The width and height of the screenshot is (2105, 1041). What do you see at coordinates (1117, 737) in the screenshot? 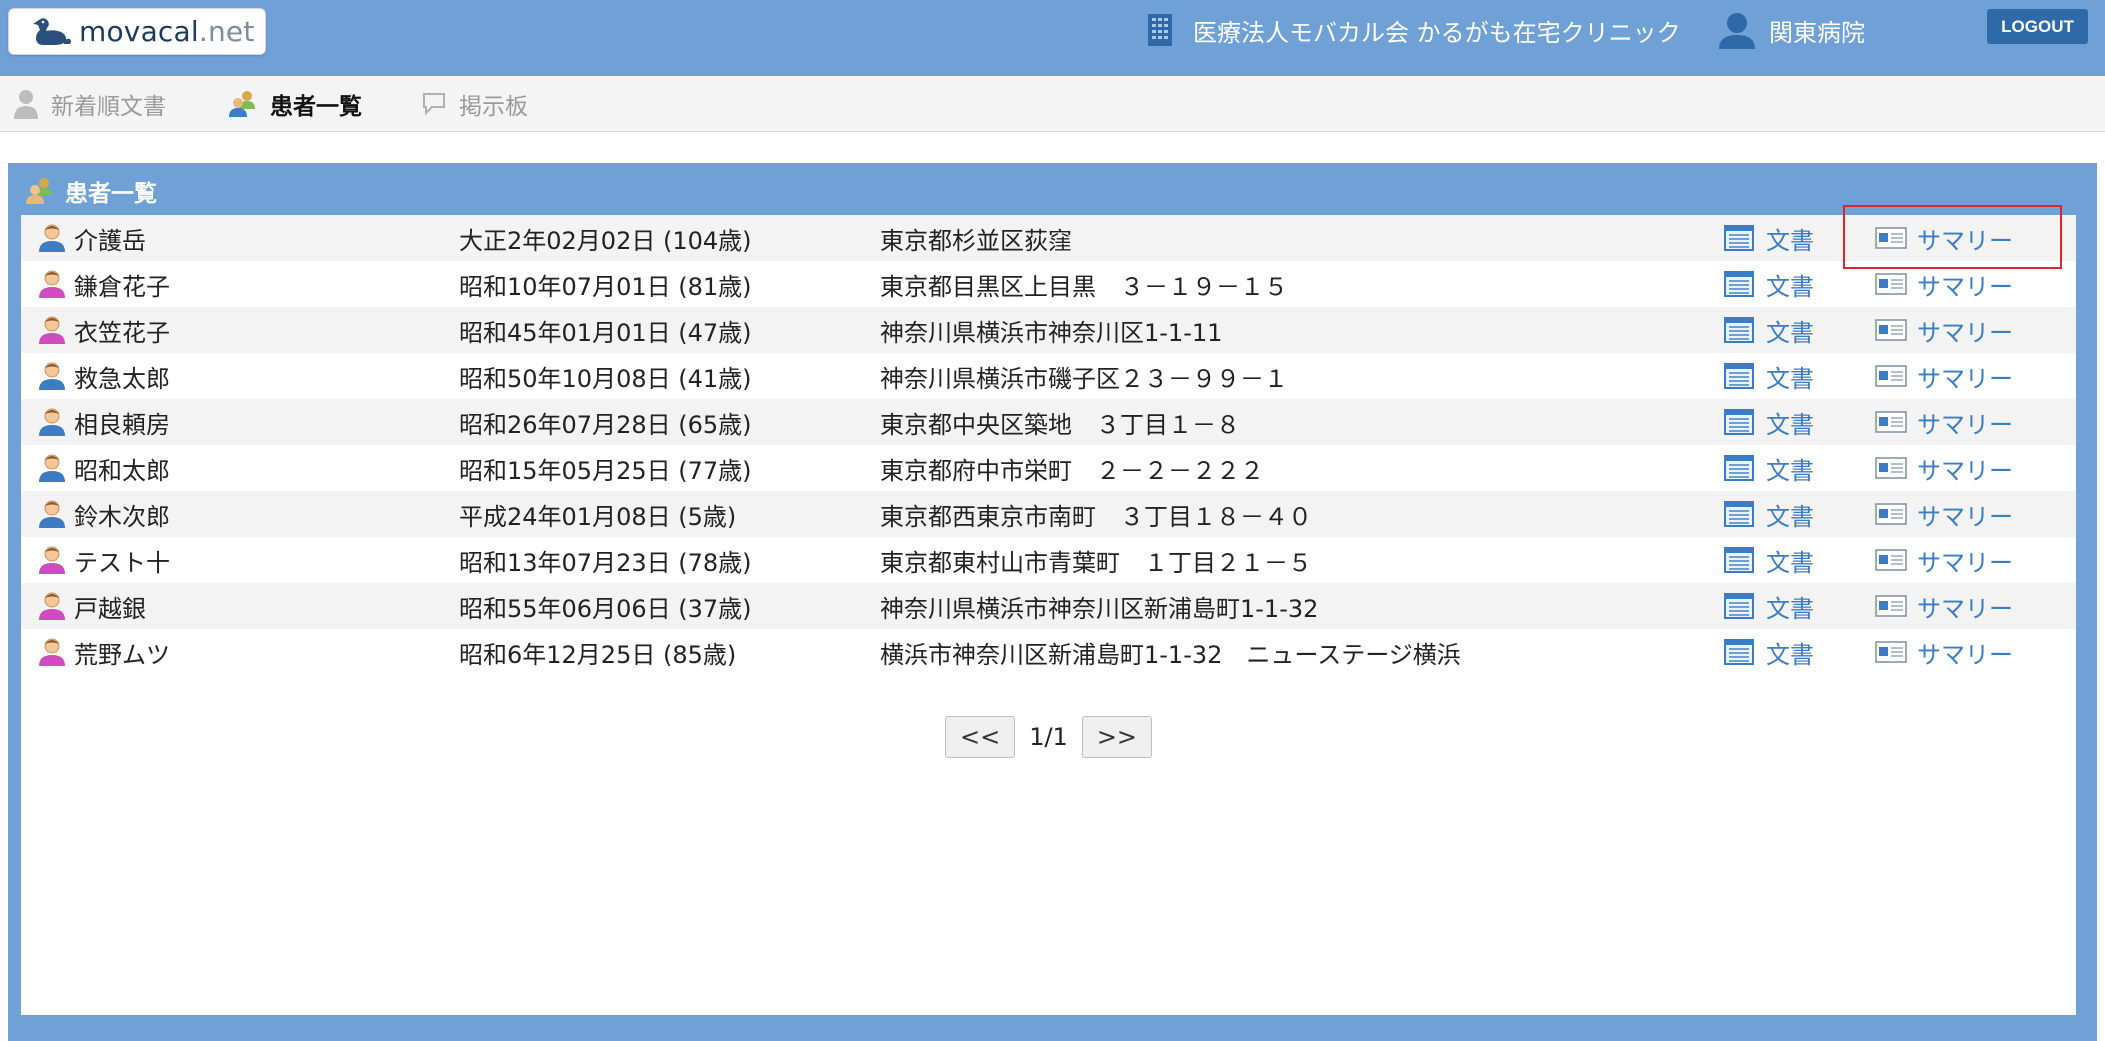
I see `next-page-button: >>` at bounding box center [1117, 737].